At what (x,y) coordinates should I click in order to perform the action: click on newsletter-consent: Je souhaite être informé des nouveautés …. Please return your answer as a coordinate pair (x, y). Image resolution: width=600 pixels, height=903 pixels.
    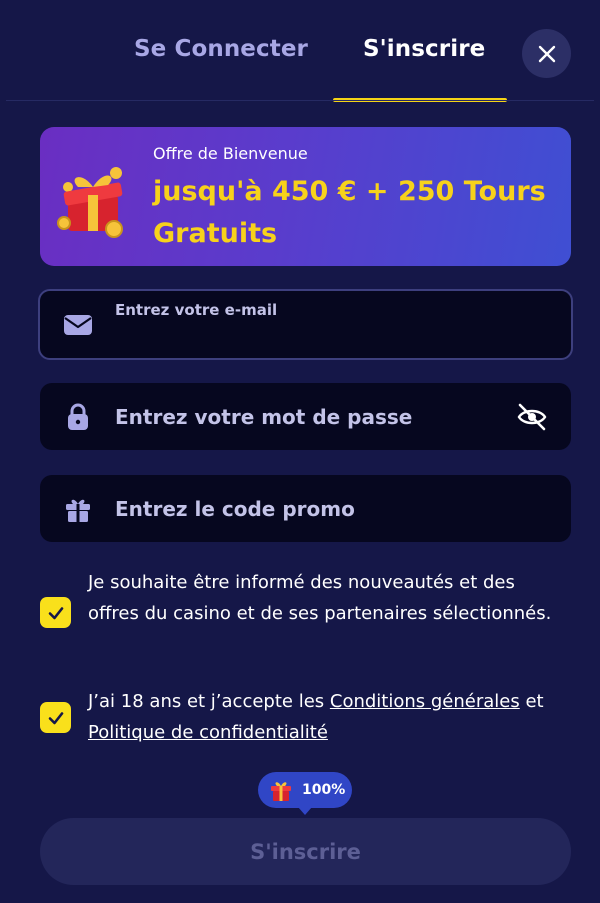
    Looking at the image, I should click on (305, 613).